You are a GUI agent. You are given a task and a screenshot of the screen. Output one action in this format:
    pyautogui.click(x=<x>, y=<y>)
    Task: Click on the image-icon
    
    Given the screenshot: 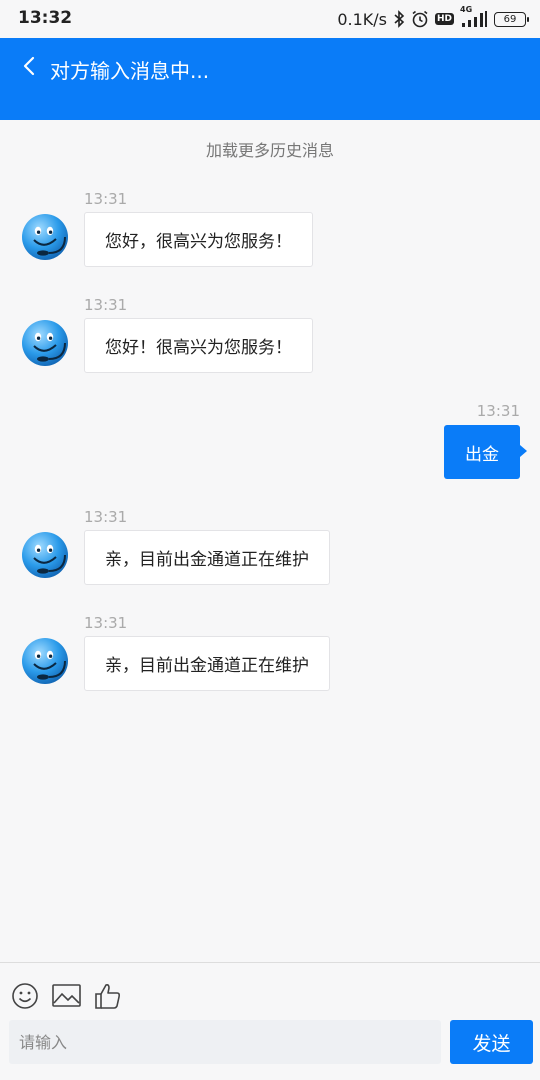 What is the action you would take?
    pyautogui.click(x=66, y=996)
    